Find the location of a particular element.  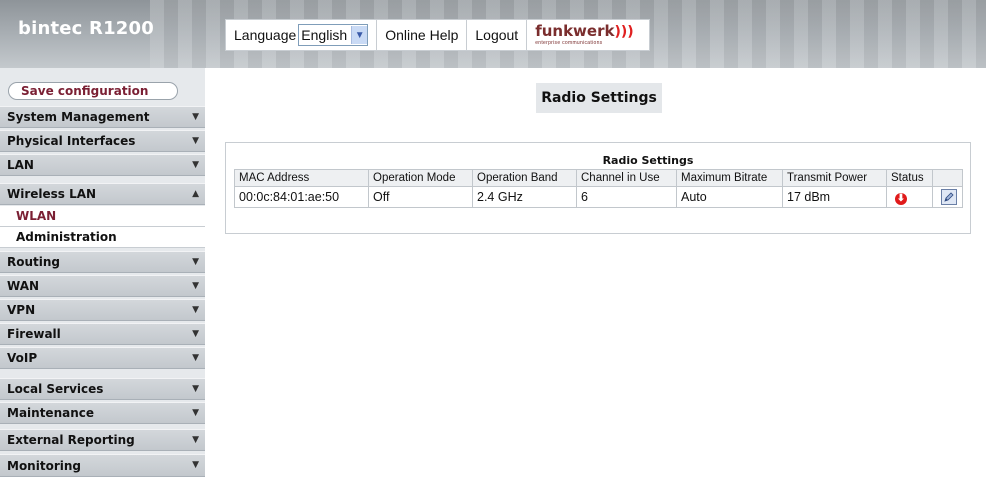

cell-action is located at coordinates (947, 197).